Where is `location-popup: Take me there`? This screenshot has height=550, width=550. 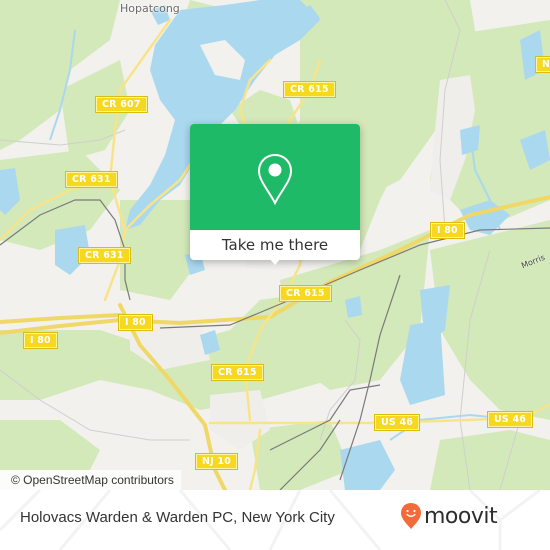 location-popup: Take me there is located at coordinates (275, 194).